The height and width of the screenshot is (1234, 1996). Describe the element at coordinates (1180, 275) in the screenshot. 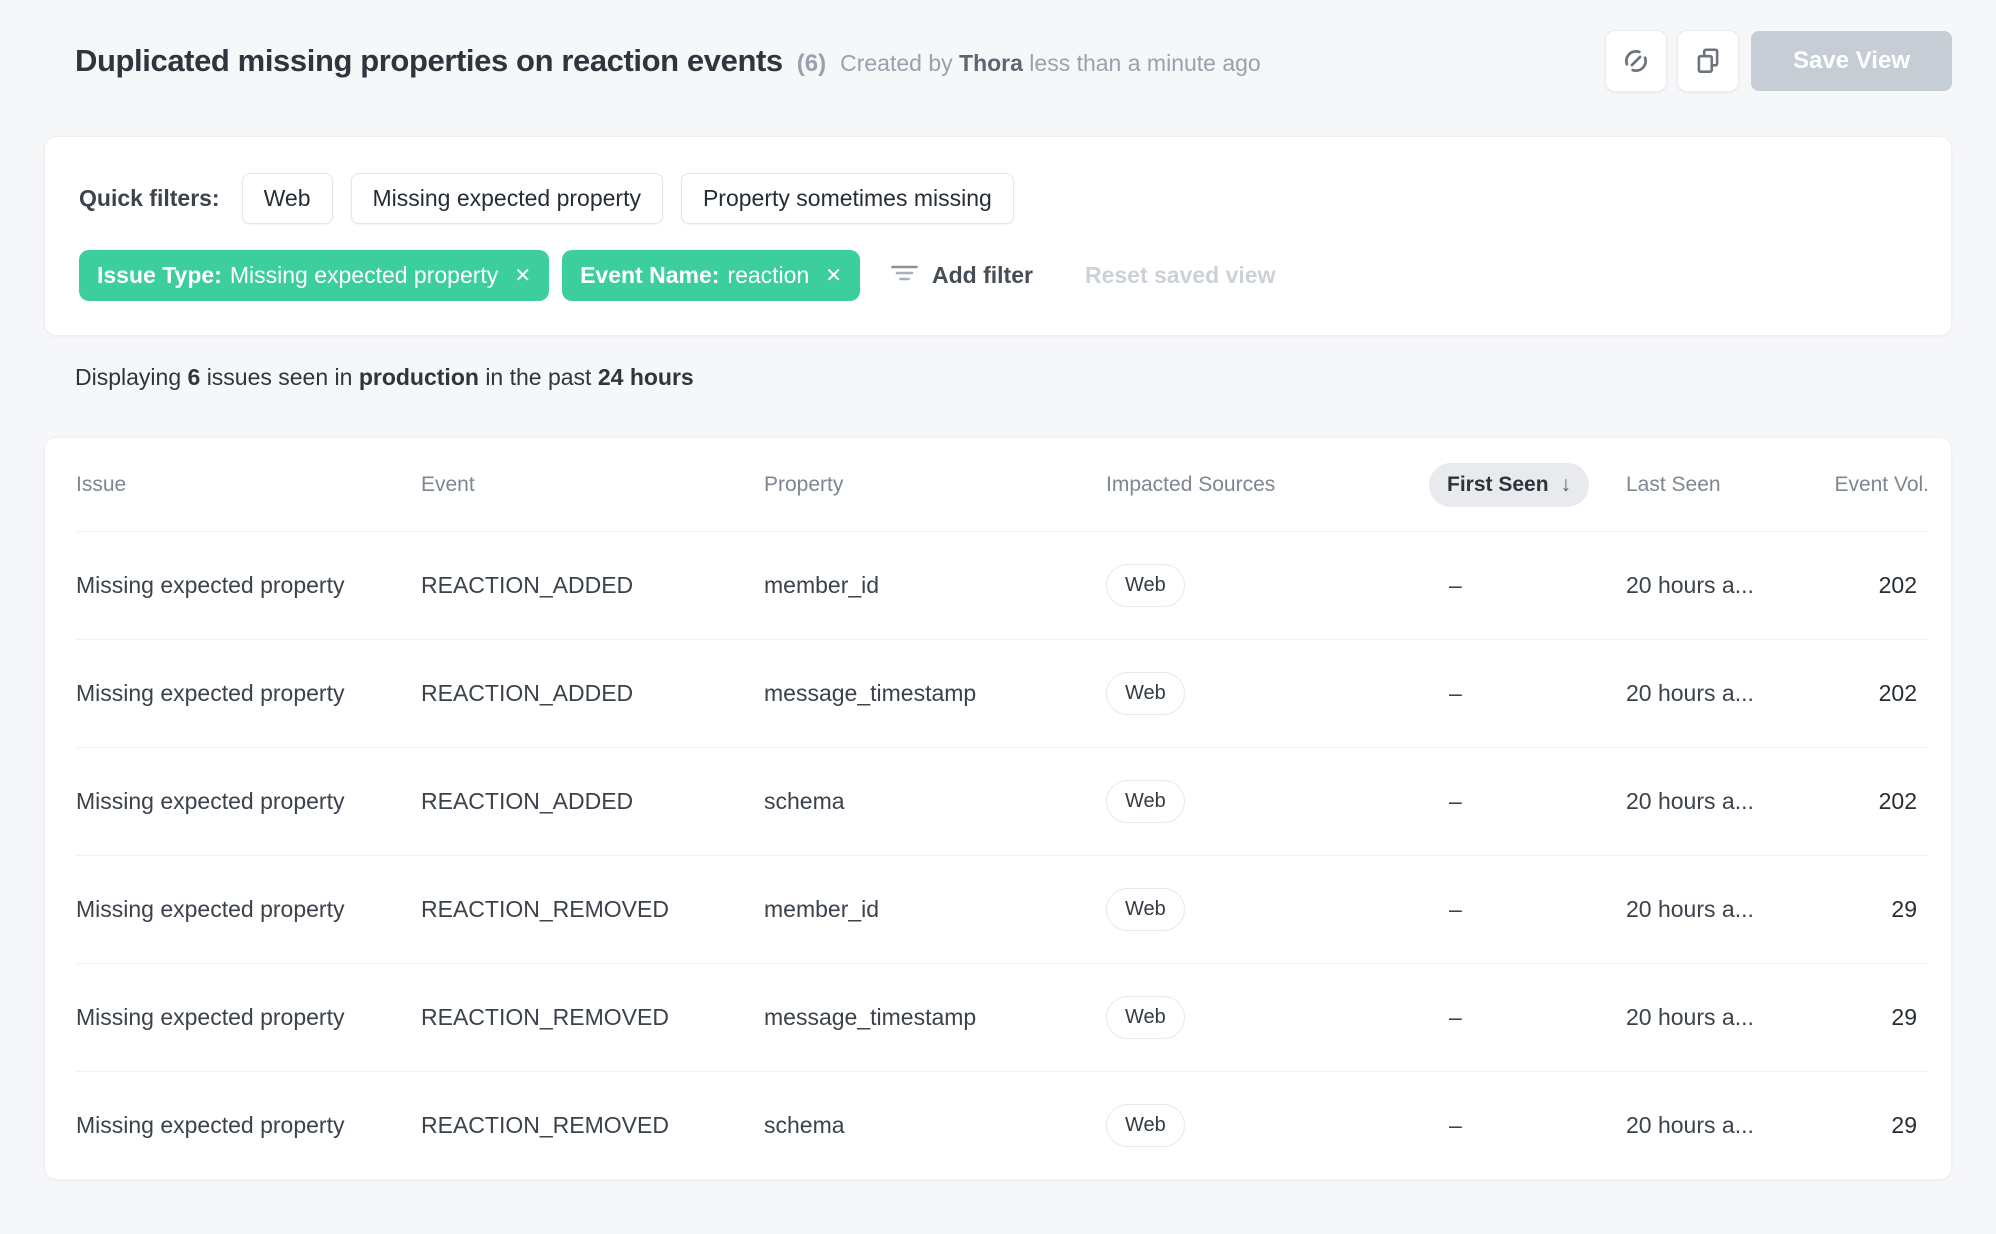

I see `reset-saved-view-button: Reset saved view` at that location.